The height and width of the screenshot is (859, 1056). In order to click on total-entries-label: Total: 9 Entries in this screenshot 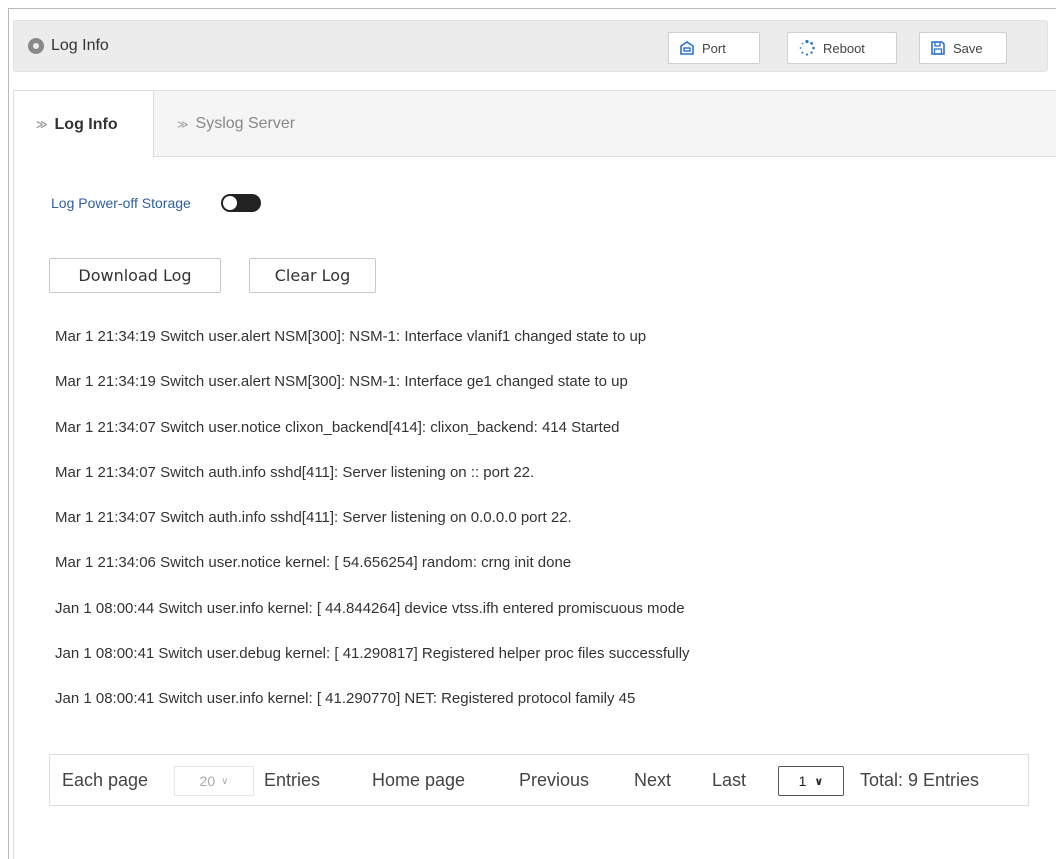, I will do `click(920, 780)`.